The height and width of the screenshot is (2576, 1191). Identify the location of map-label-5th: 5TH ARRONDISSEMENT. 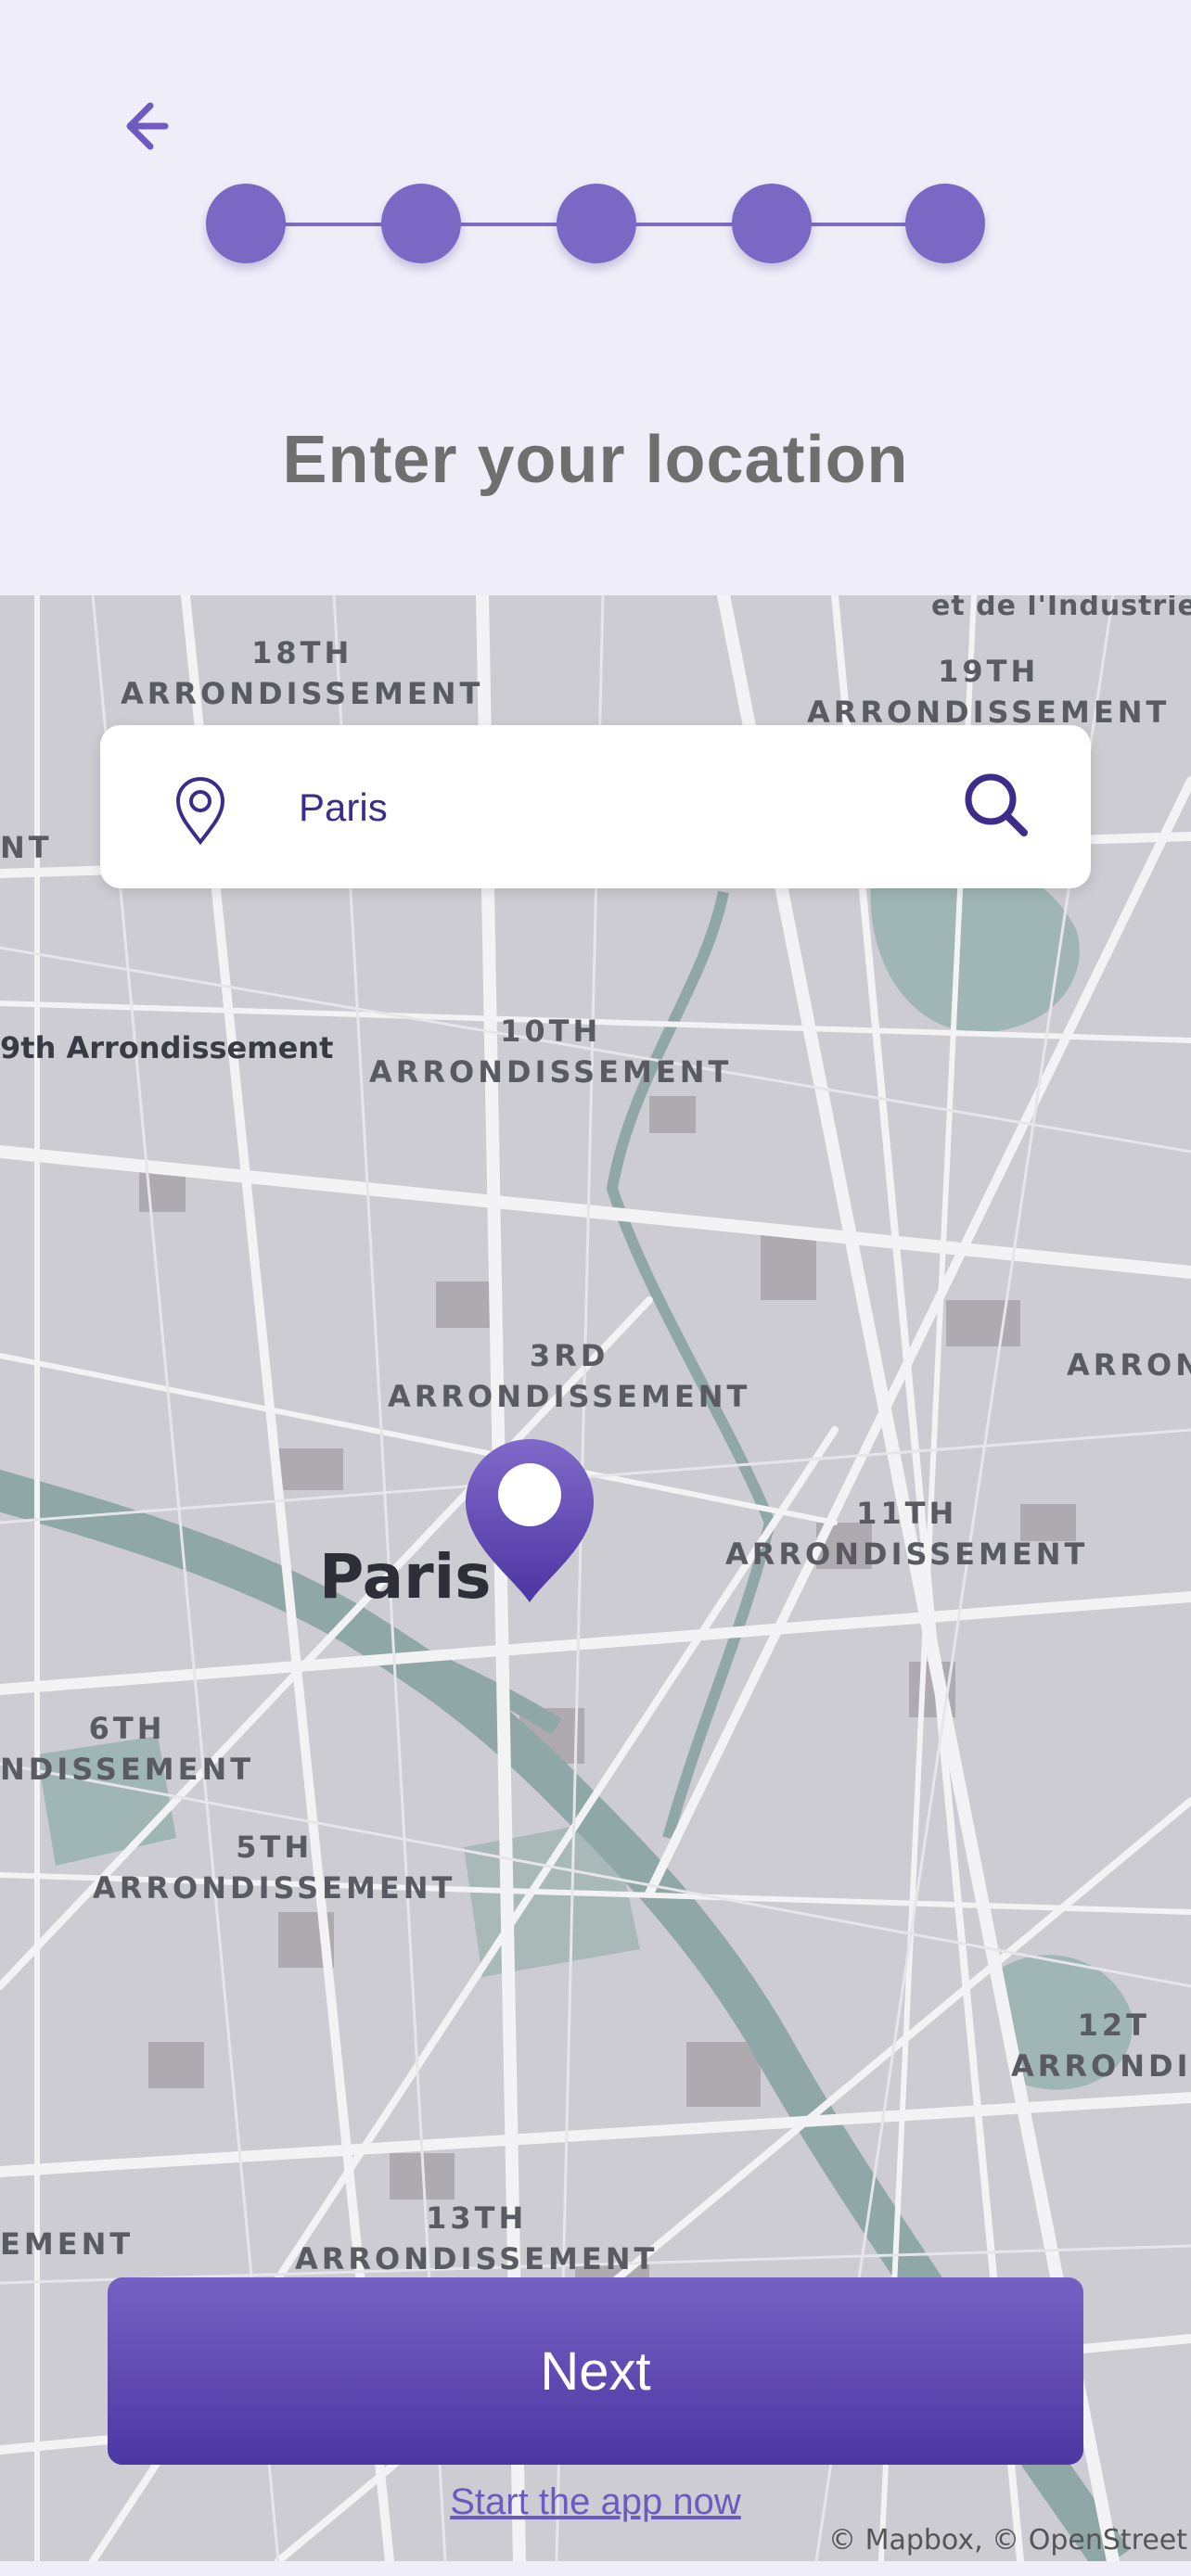
(274, 1868).